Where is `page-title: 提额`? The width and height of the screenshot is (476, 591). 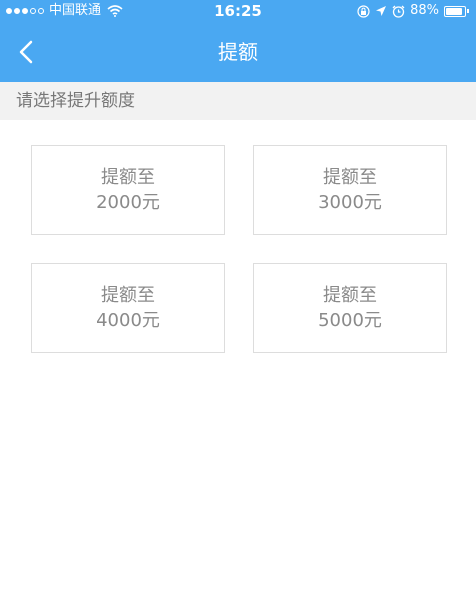 page-title: 提额 is located at coordinates (238, 52).